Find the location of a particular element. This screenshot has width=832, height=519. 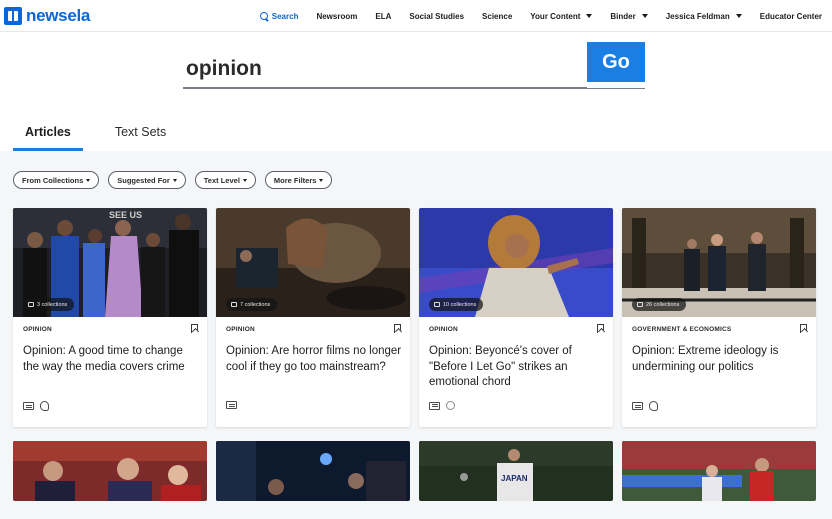

svg-text: SEE US is located at coordinates (125, 215).